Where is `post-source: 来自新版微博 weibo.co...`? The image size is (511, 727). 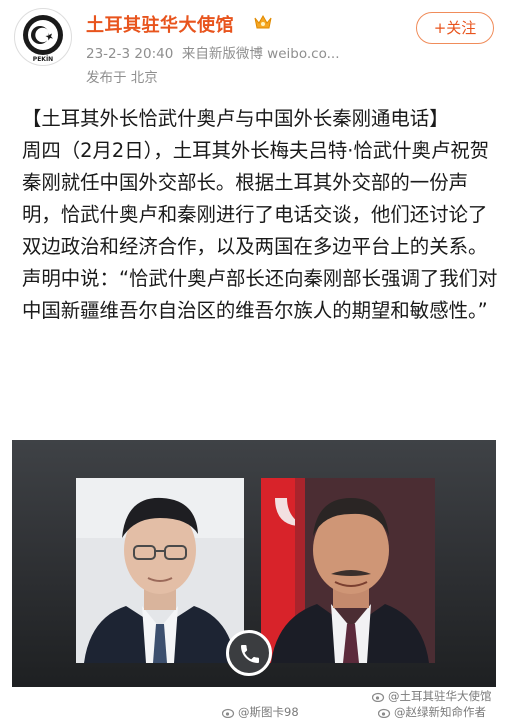
post-source: 来自新版微博 weibo.co... is located at coordinates (261, 54).